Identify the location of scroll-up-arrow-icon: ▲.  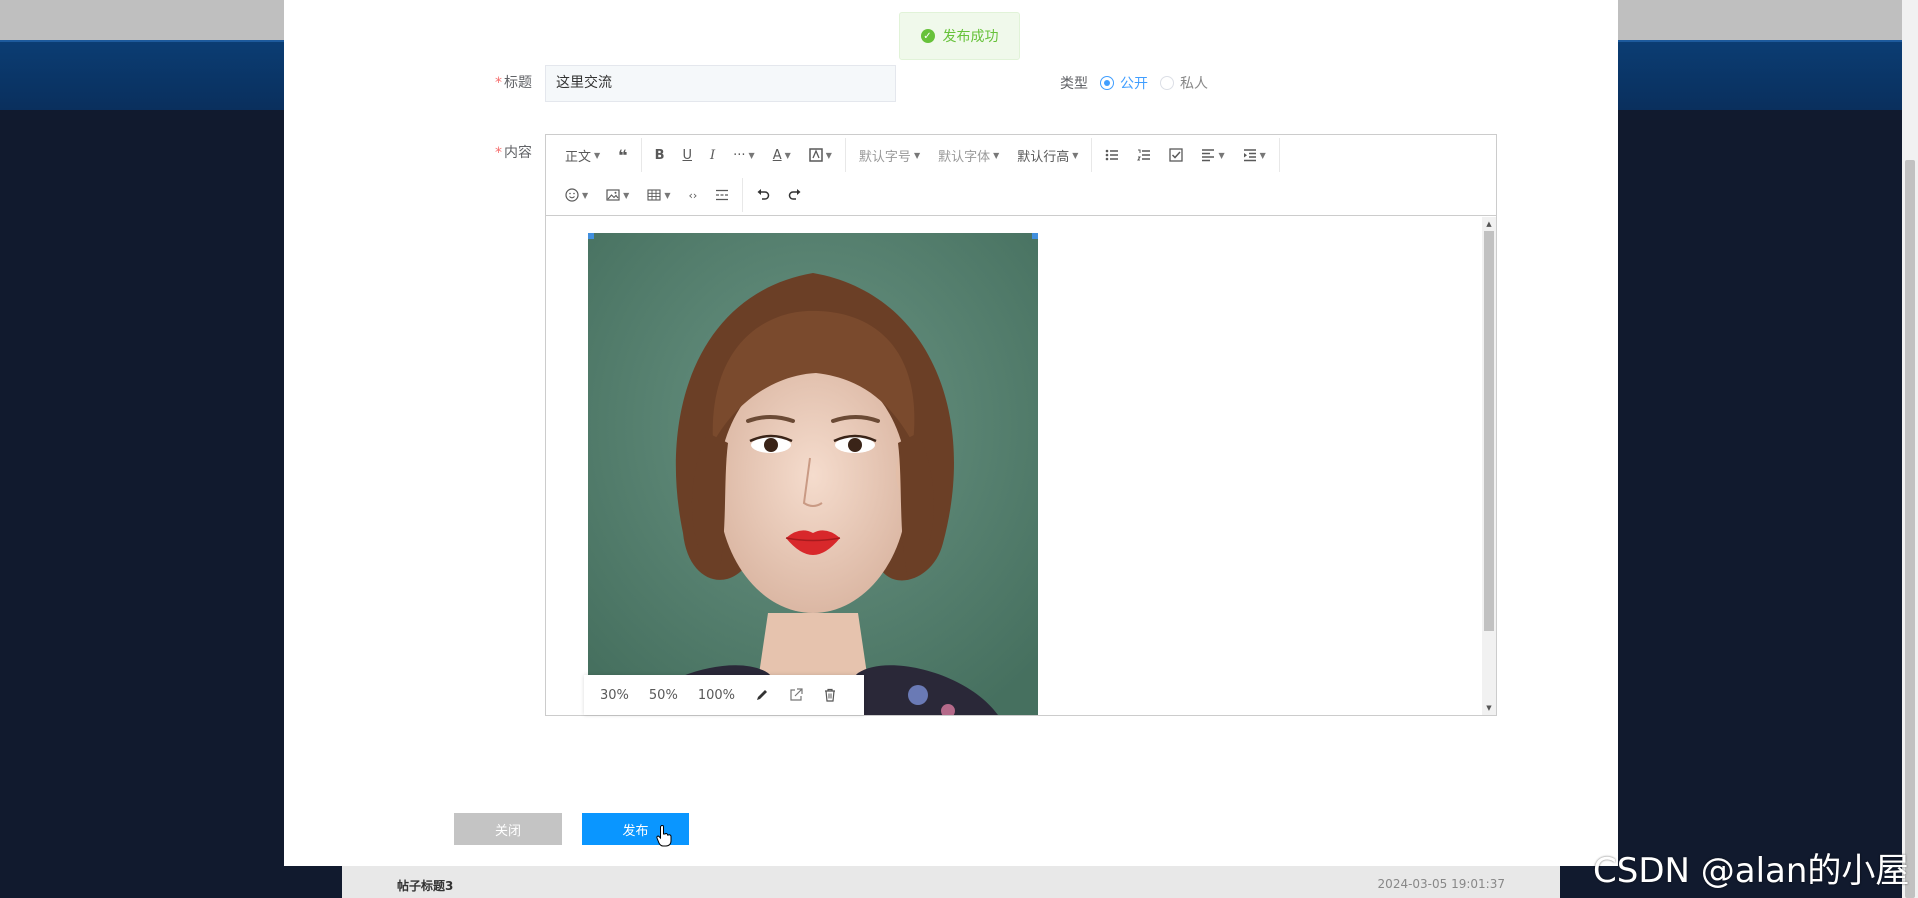
(1489, 224).